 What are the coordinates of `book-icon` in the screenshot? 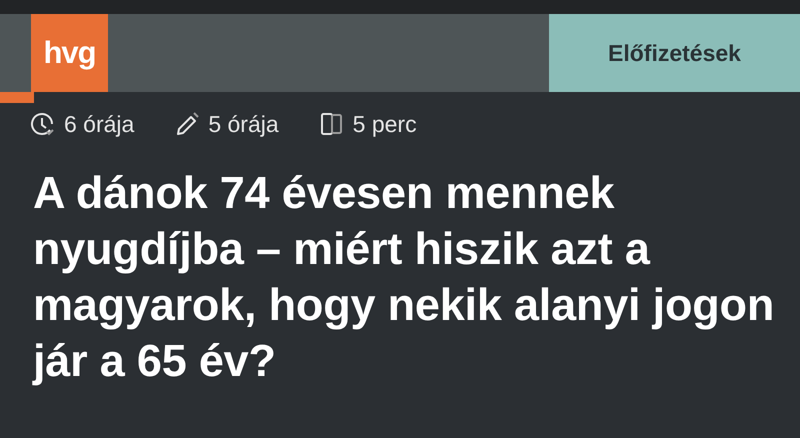 It's located at (331, 124).